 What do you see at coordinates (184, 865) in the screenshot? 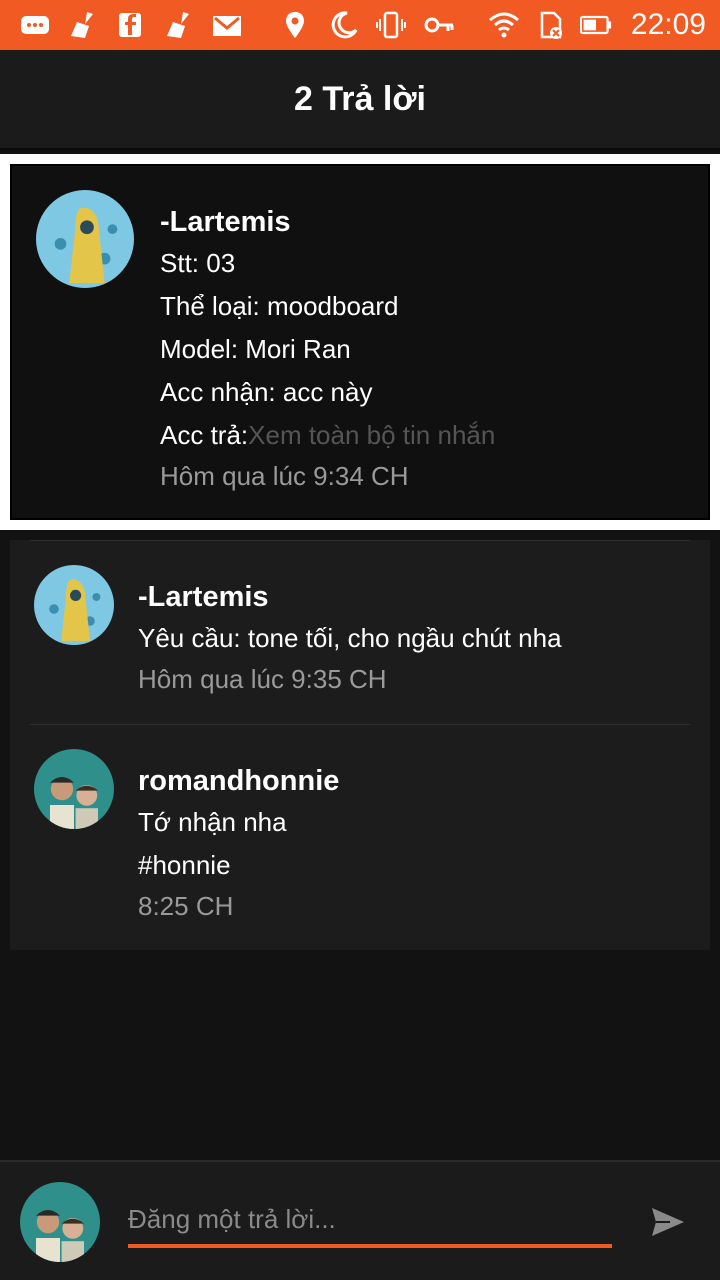
I see `reply-text: #honnie` at bounding box center [184, 865].